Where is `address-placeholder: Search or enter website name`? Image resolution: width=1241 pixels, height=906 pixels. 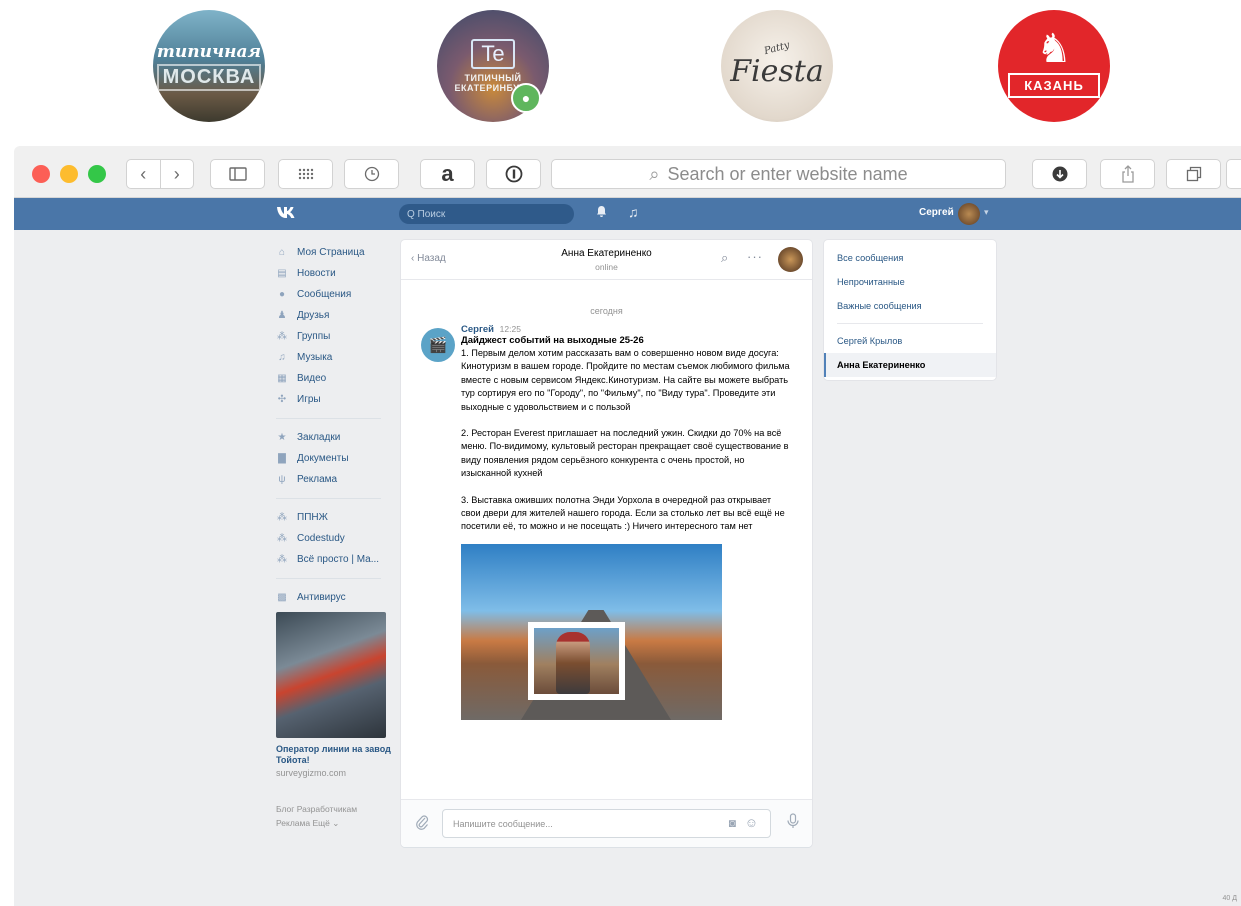 address-placeholder: Search or enter website name is located at coordinates (787, 173).